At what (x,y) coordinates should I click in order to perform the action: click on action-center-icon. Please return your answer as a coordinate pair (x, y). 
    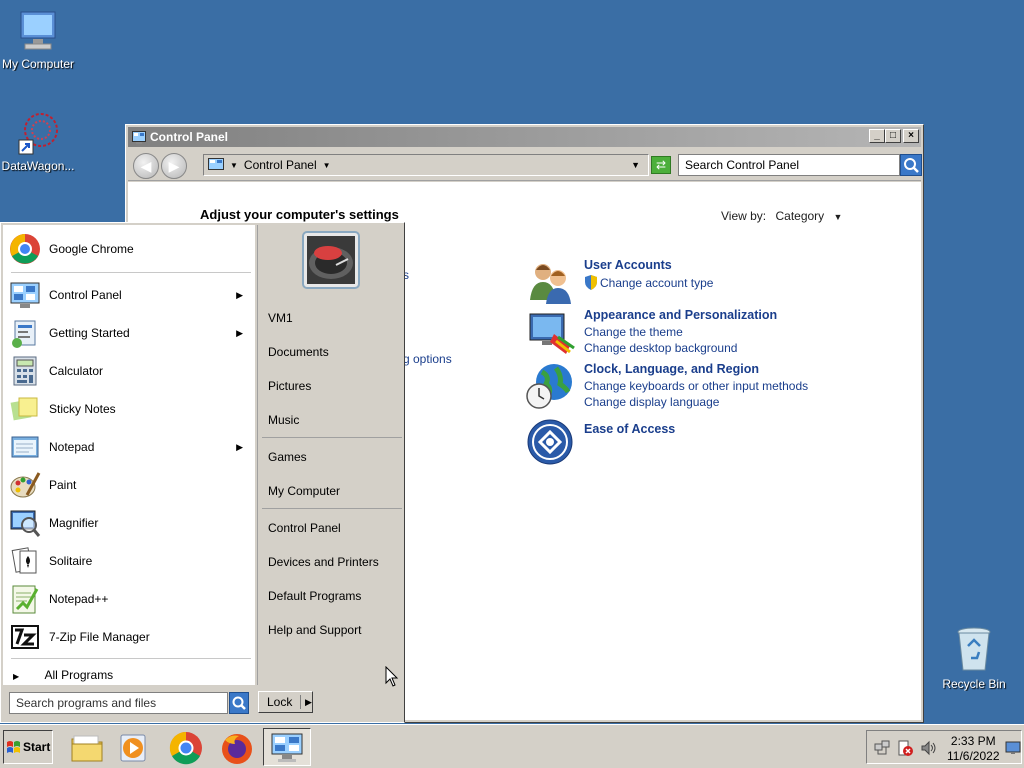
    Looking at the image, I should click on (905, 748).